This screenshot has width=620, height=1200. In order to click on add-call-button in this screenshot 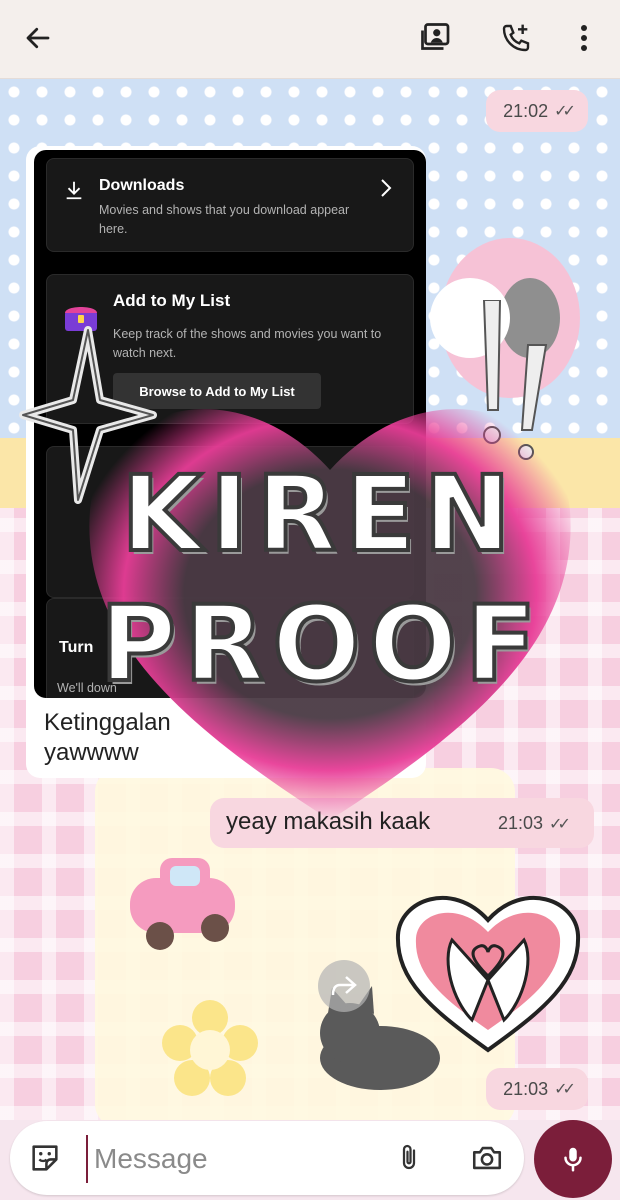, I will do `click(516, 38)`.